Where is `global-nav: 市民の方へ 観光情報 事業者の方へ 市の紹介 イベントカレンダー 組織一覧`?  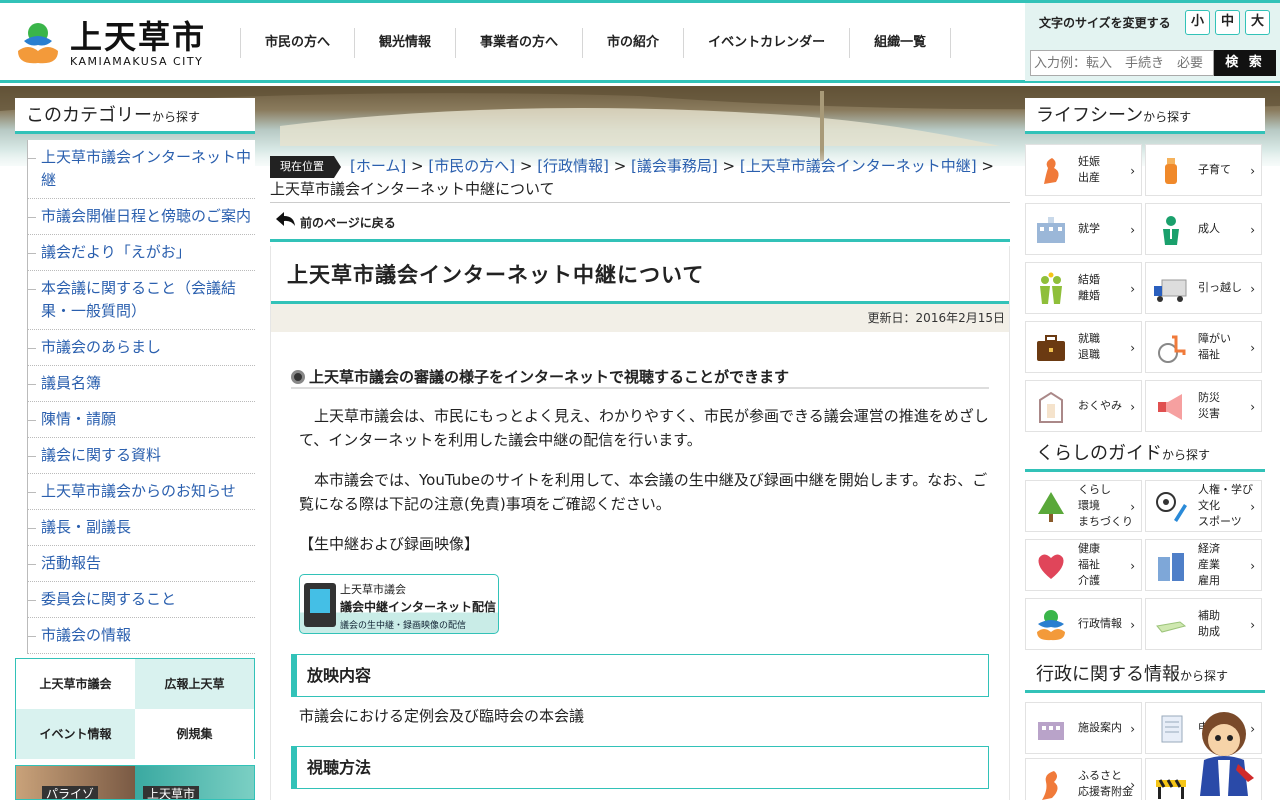 global-nav: 市民の方へ 観光情報 事業者の方へ 市の紹介 イベントカレンダー 組織一覧 is located at coordinates (596, 43).